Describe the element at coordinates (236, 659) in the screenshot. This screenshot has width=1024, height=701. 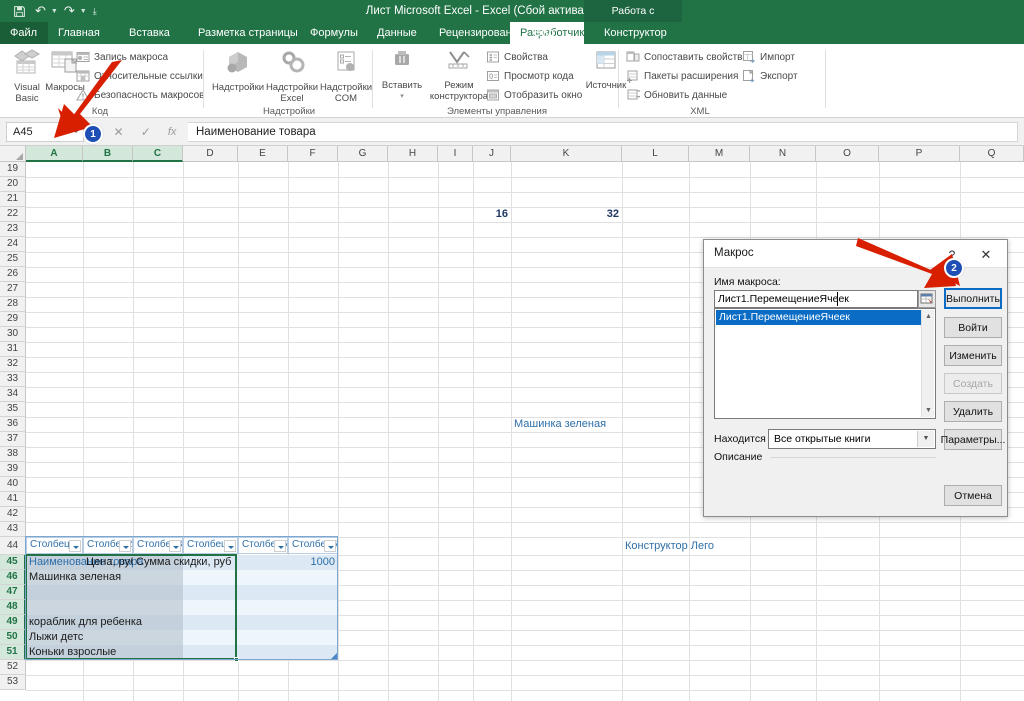
I see `fill-handle` at that location.